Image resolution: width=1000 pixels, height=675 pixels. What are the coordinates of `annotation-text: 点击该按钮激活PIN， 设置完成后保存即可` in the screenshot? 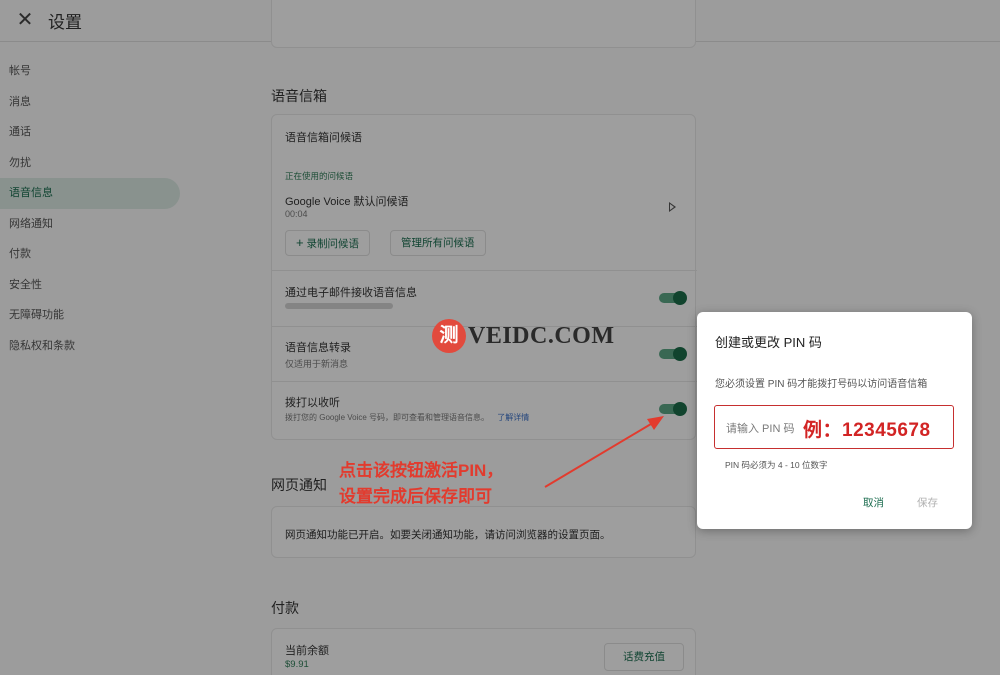 It's located at (421, 484).